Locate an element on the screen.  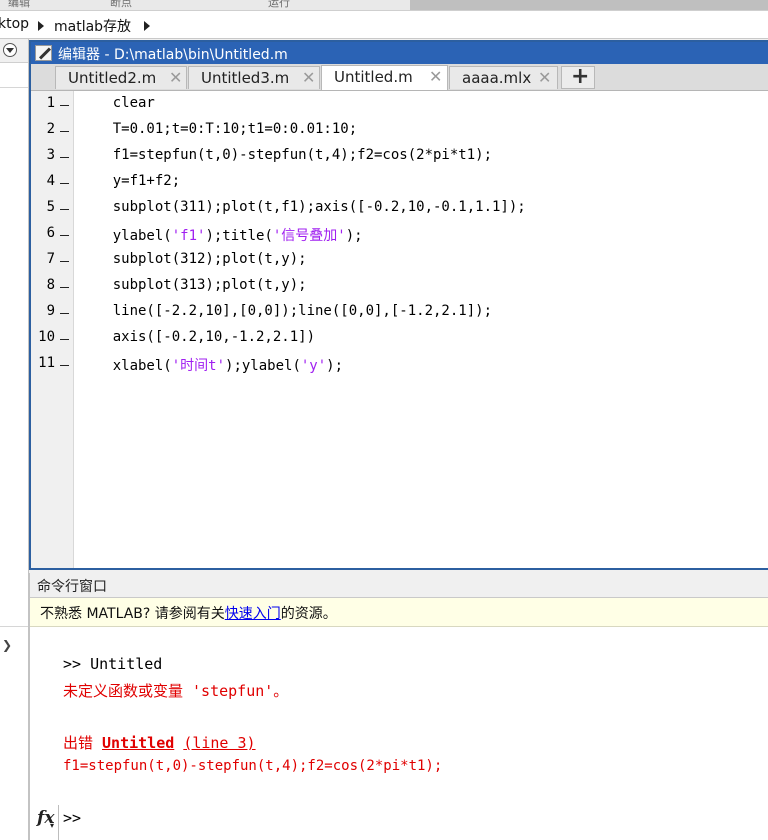
line-number-gutter: 1 2 3 4 5 6 7 8 9 10 11 is located at coordinates (52, 329).